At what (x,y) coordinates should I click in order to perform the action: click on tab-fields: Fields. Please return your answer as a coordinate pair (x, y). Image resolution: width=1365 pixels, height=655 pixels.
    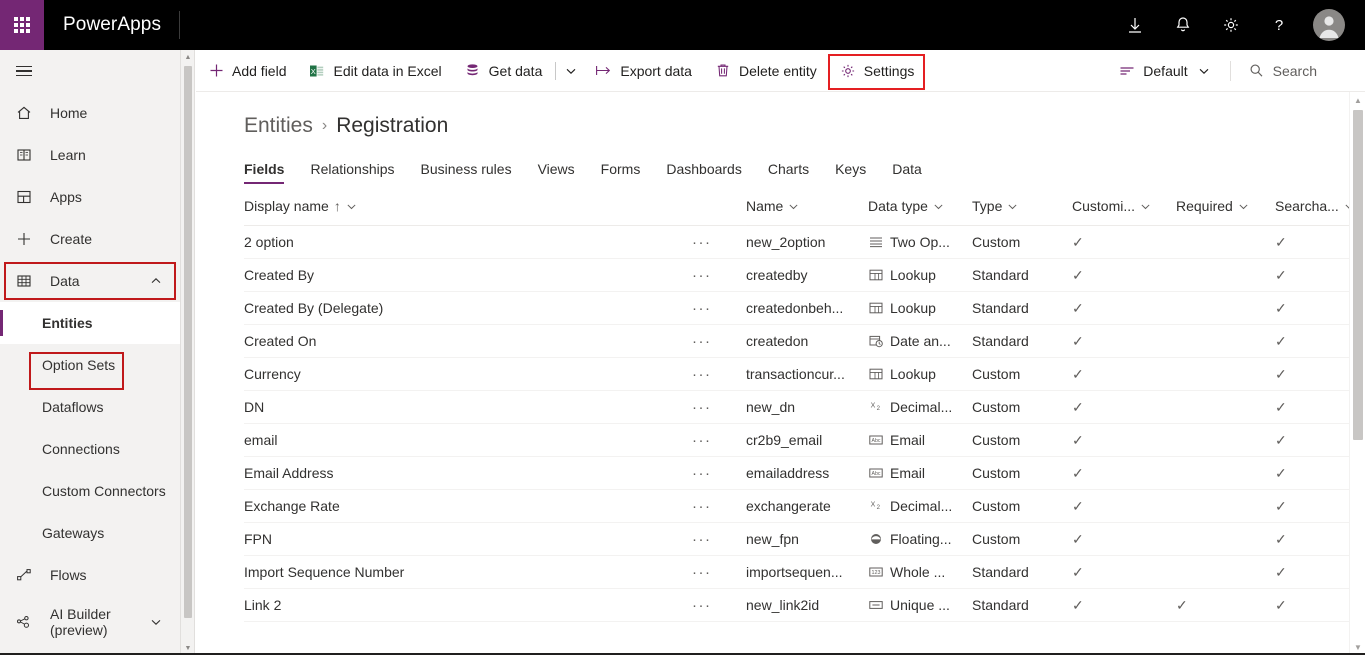
    Looking at the image, I should click on (270, 172).